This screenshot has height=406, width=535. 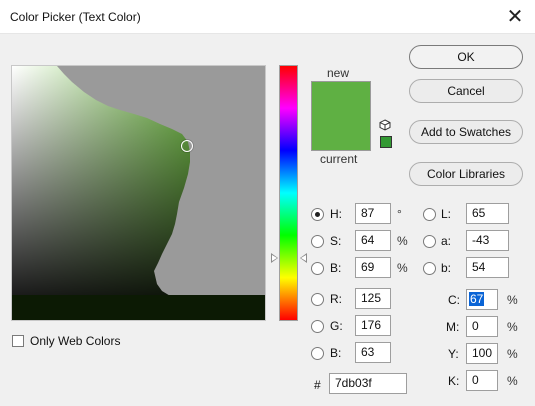 What do you see at coordinates (482, 380) in the screenshot?
I see `black-input: 0` at bounding box center [482, 380].